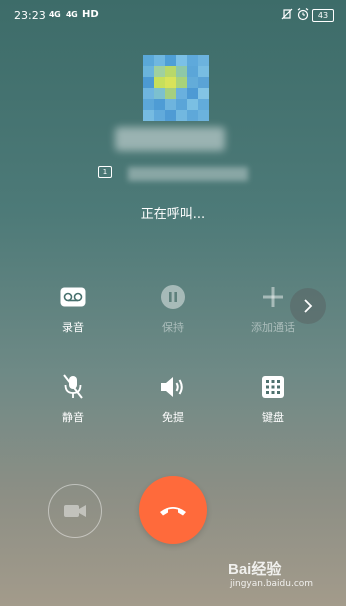  Describe the element at coordinates (273, 387) in the screenshot. I see `keypad-icon` at that location.